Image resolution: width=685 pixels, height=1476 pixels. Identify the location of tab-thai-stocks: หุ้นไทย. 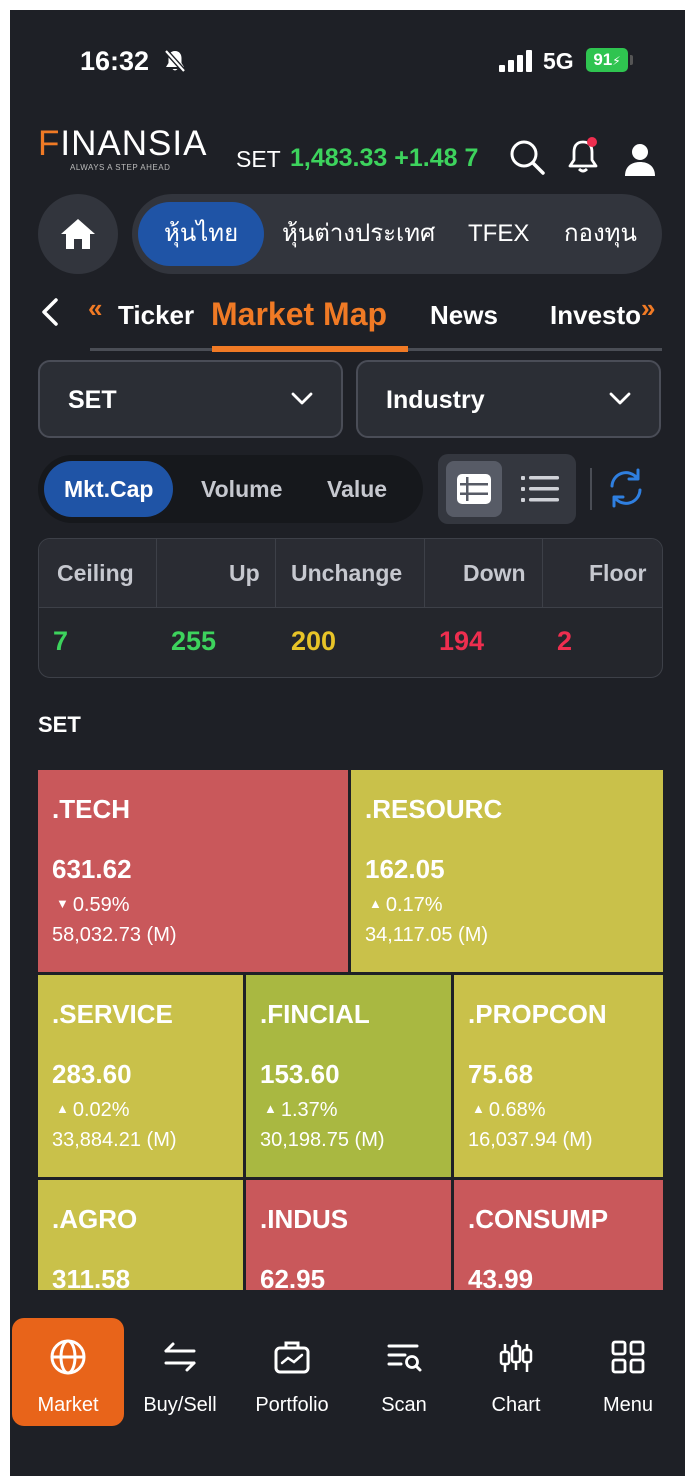
(201, 234).